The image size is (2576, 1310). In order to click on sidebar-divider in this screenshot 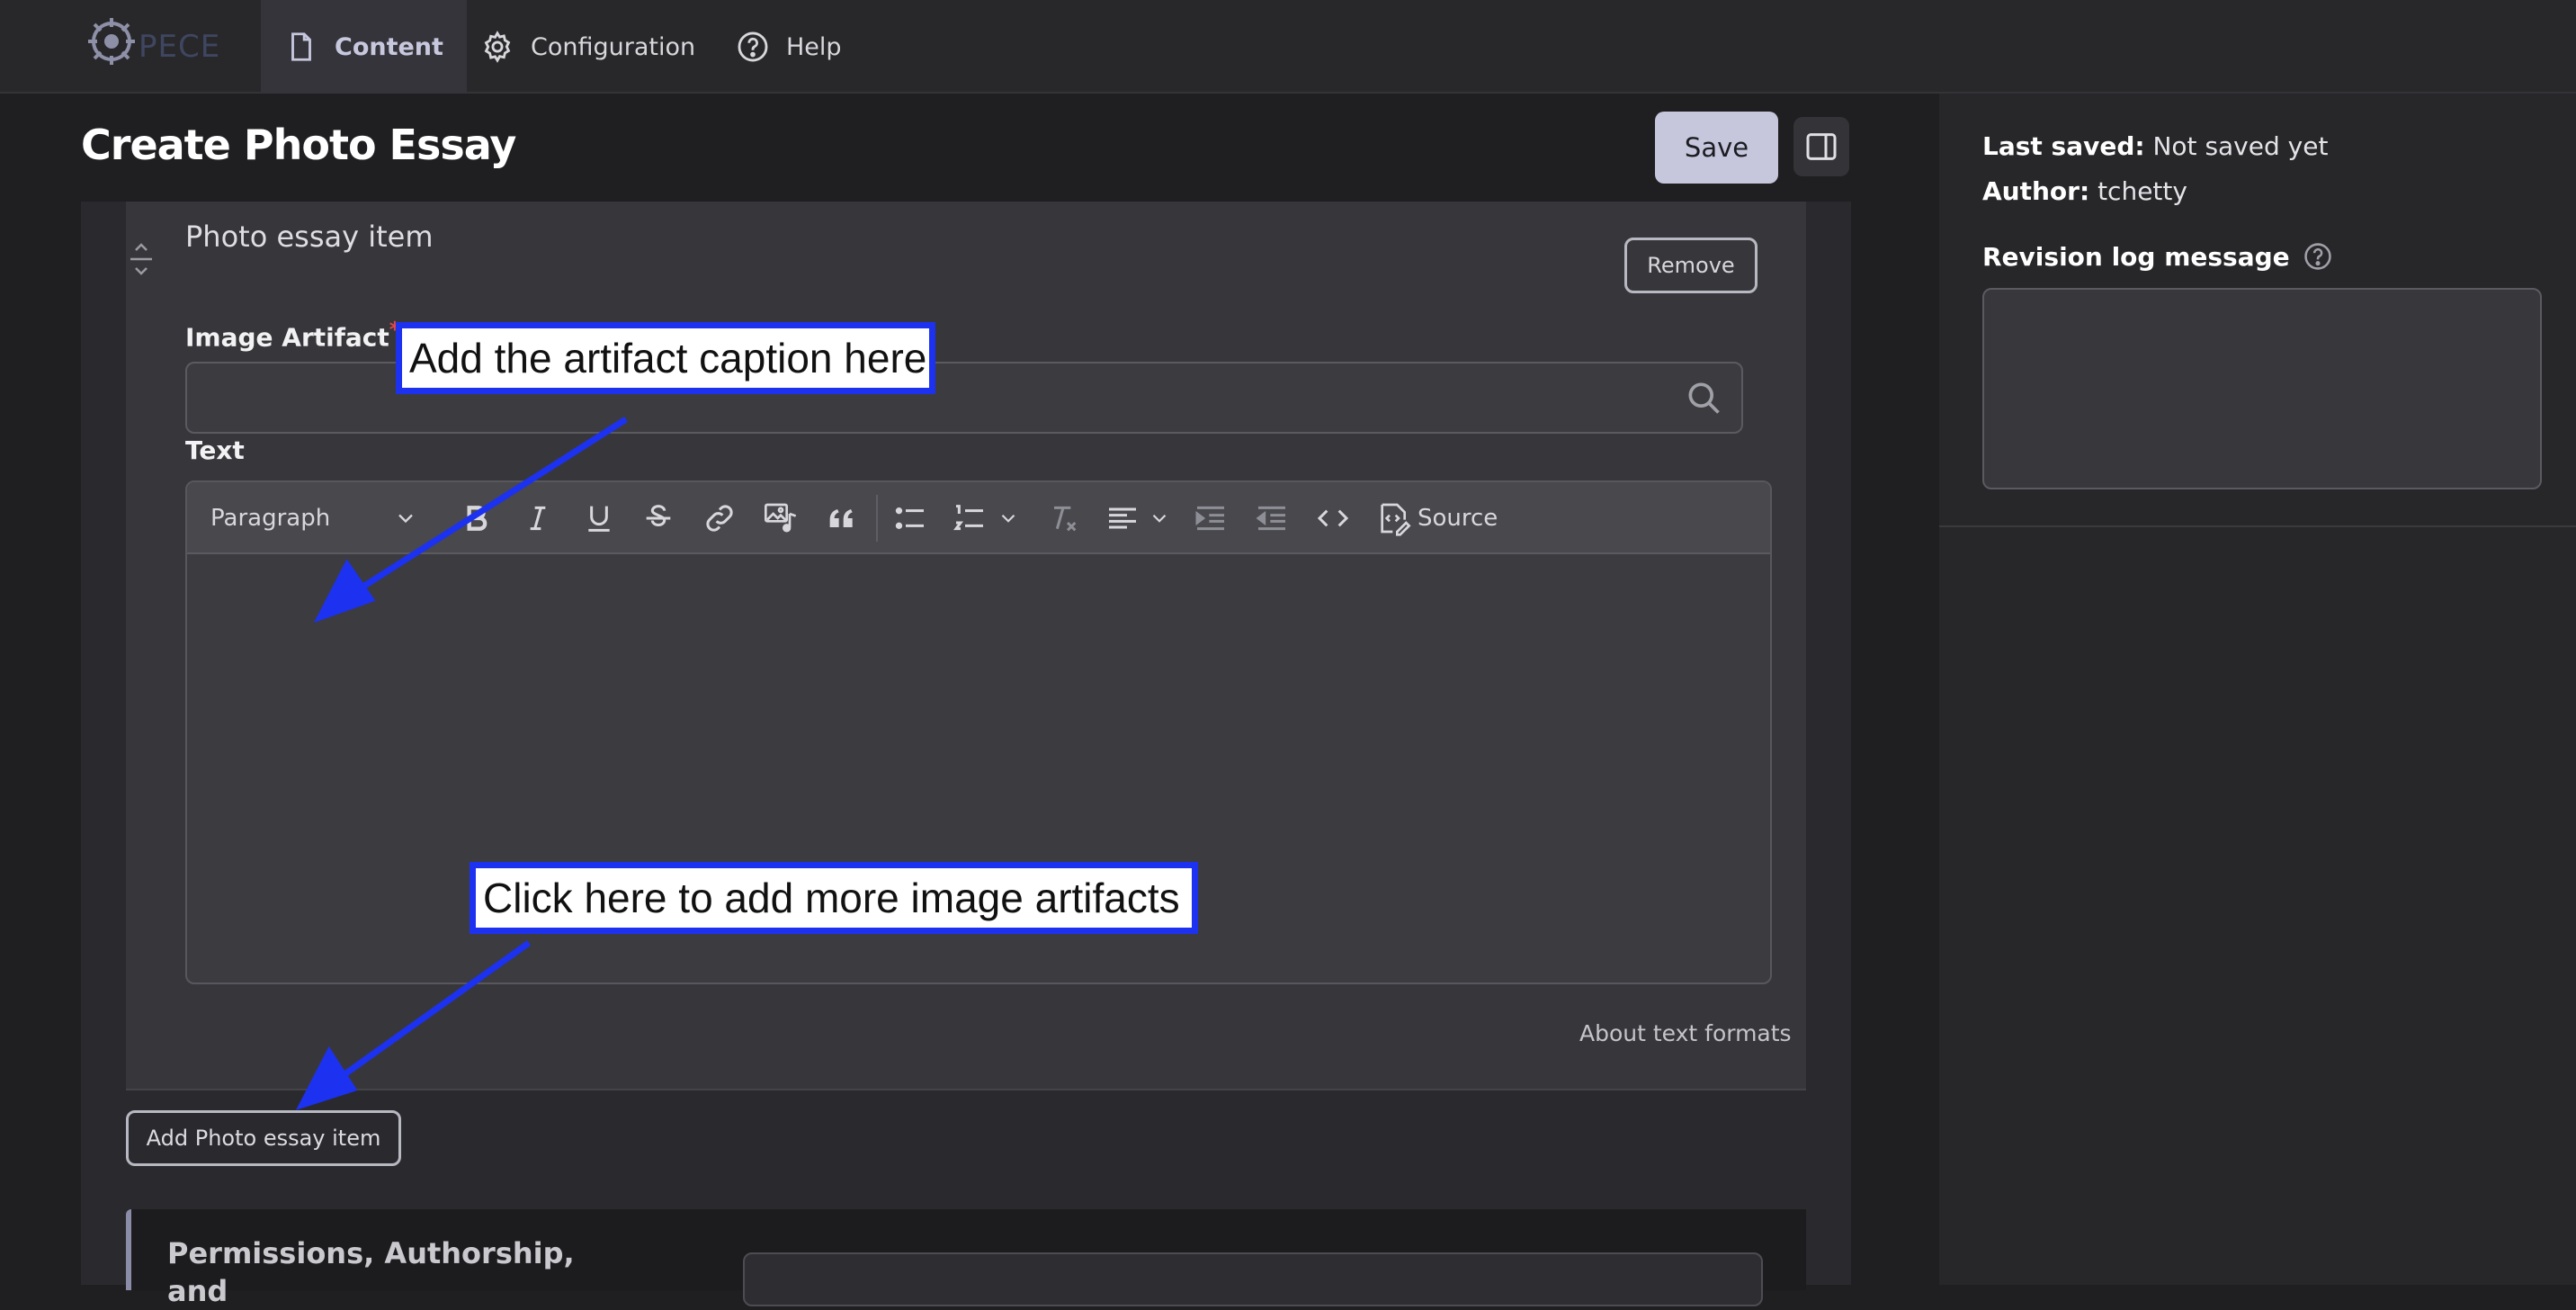, I will do `click(2257, 526)`.